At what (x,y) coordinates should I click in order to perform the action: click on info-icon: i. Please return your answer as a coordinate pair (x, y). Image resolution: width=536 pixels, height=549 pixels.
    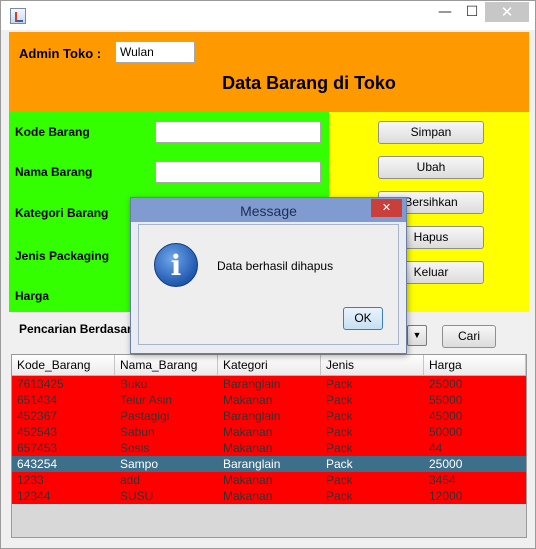
    Looking at the image, I should click on (176, 265).